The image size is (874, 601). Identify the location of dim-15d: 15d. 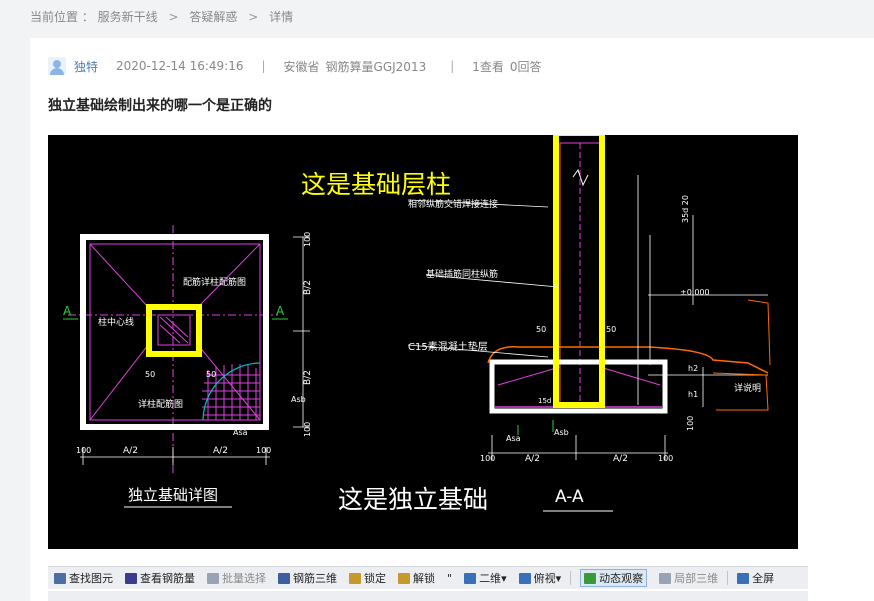
(544, 401).